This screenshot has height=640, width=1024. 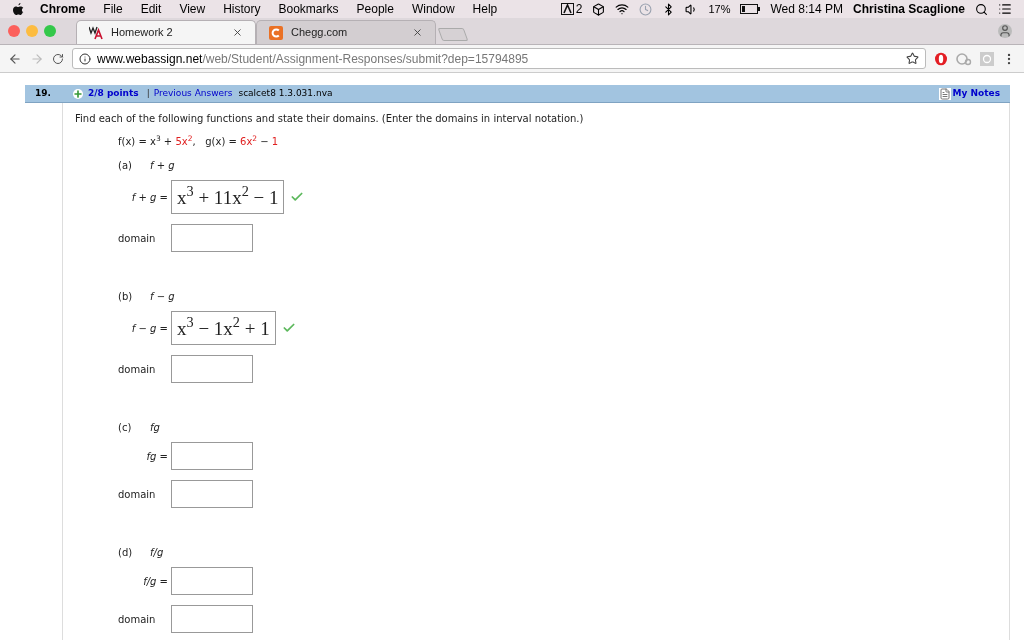 I want to click on menu-item: History, so click(x=242, y=9).